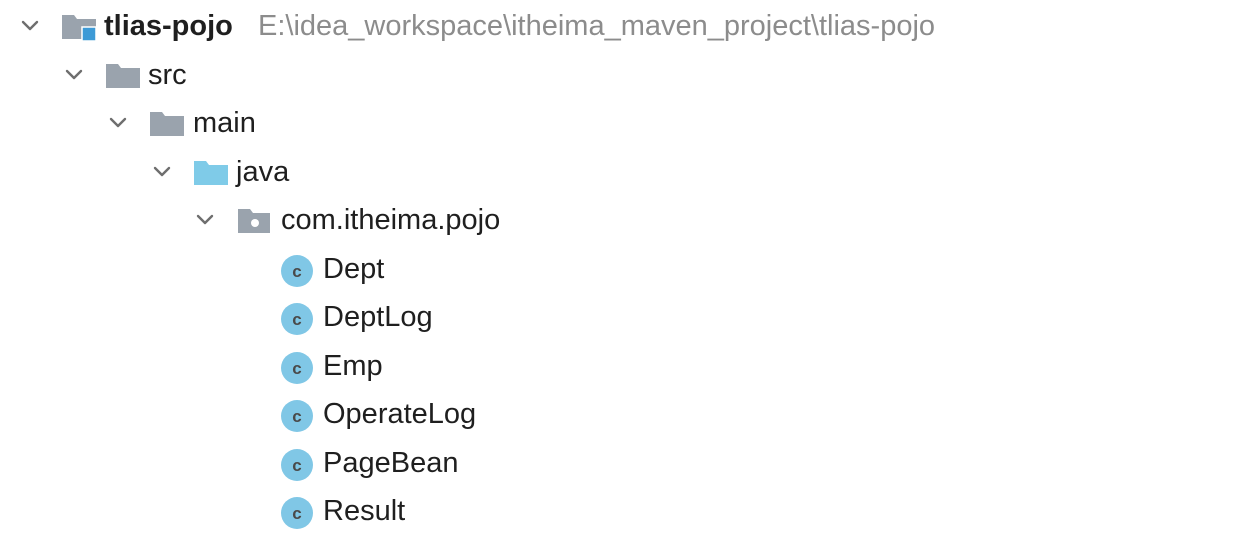 The width and height of the screenshot is (1254, 545). Describe the element at coordinates (79, 28) in the screenshot. I see `module-folder-icon` at that location.